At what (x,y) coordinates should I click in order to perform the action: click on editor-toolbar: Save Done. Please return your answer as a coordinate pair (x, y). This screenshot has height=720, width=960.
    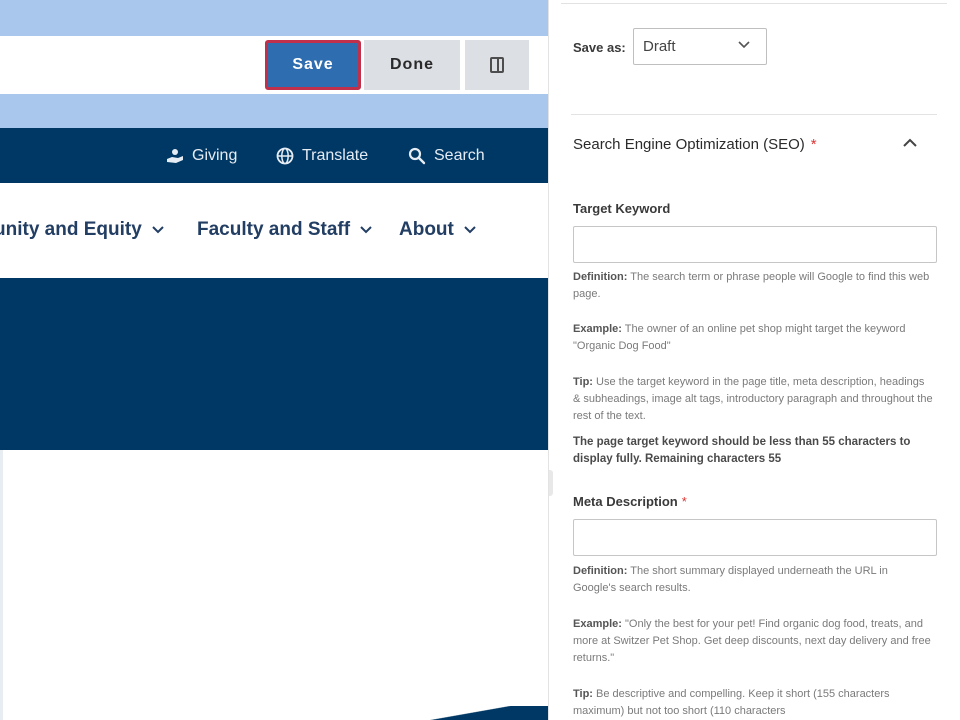
    Looking at the image, I should click on (274, 65).